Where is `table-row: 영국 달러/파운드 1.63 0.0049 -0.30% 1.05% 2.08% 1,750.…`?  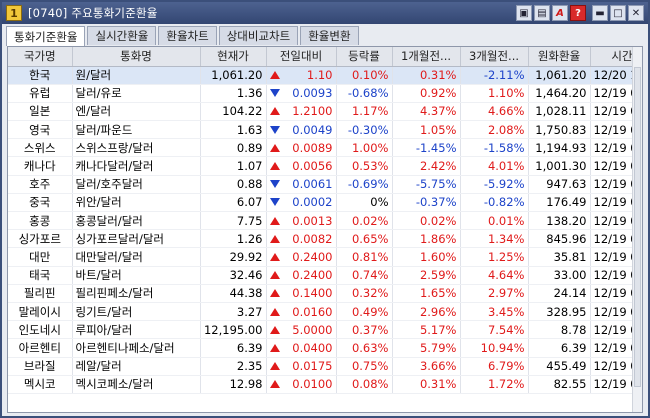
table-row: 영국 달러/파운드 1.63 0.0049 -0.30% 1.05% 2.08% 1,750.… is located at coordinates (325, 130).